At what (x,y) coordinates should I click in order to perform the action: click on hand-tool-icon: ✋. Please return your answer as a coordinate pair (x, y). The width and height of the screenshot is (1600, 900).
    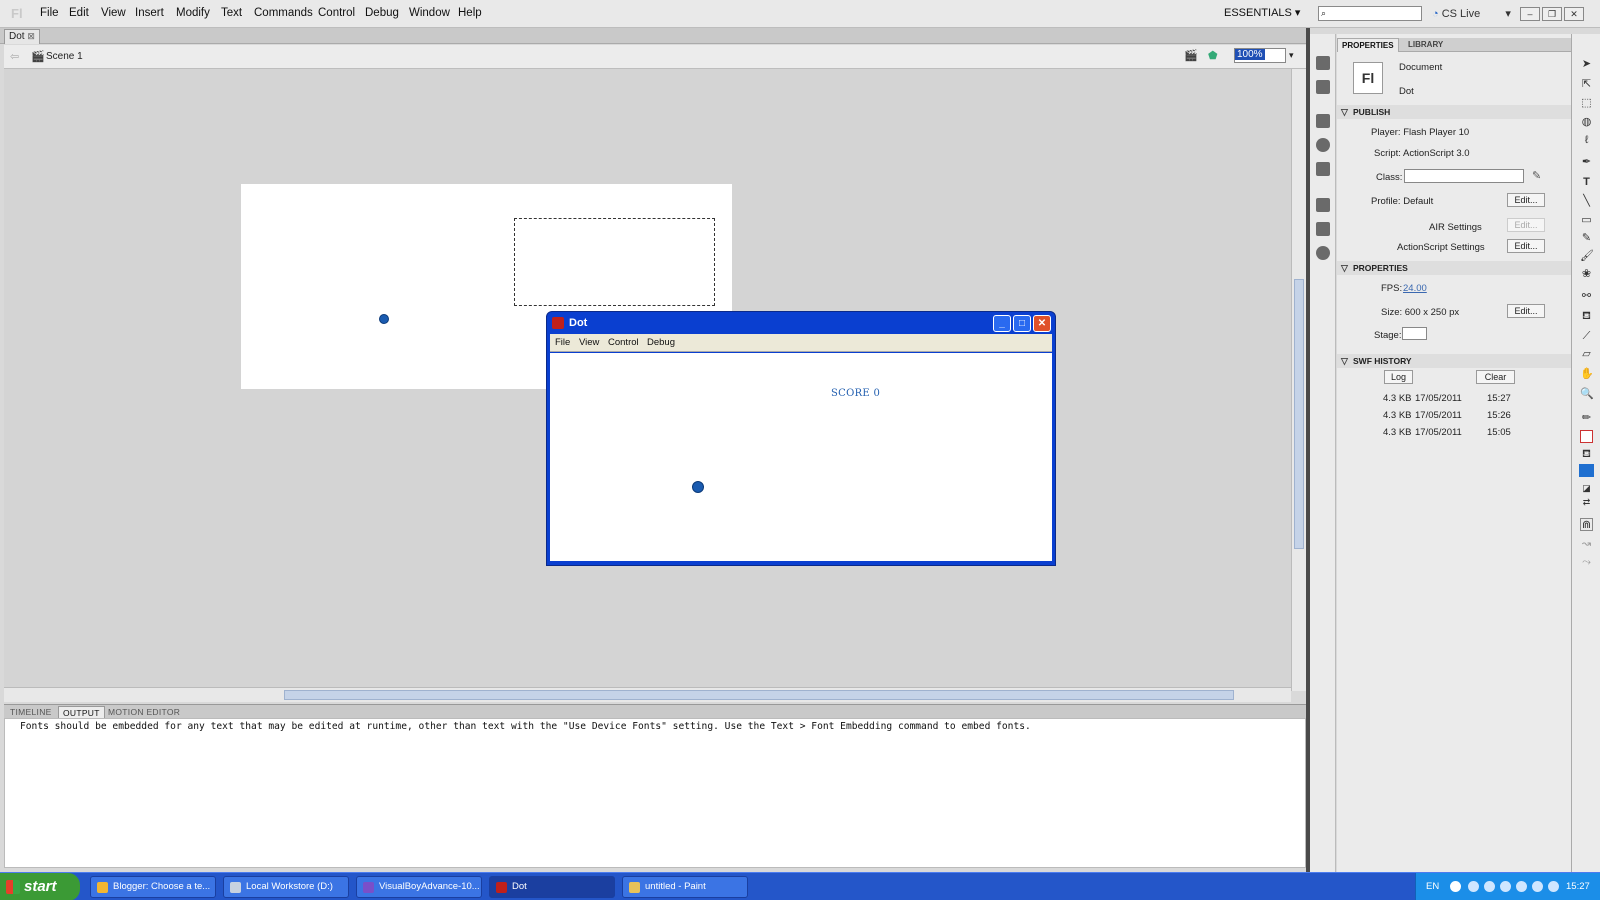
    Looking at the image, I should click on (1587, 374).